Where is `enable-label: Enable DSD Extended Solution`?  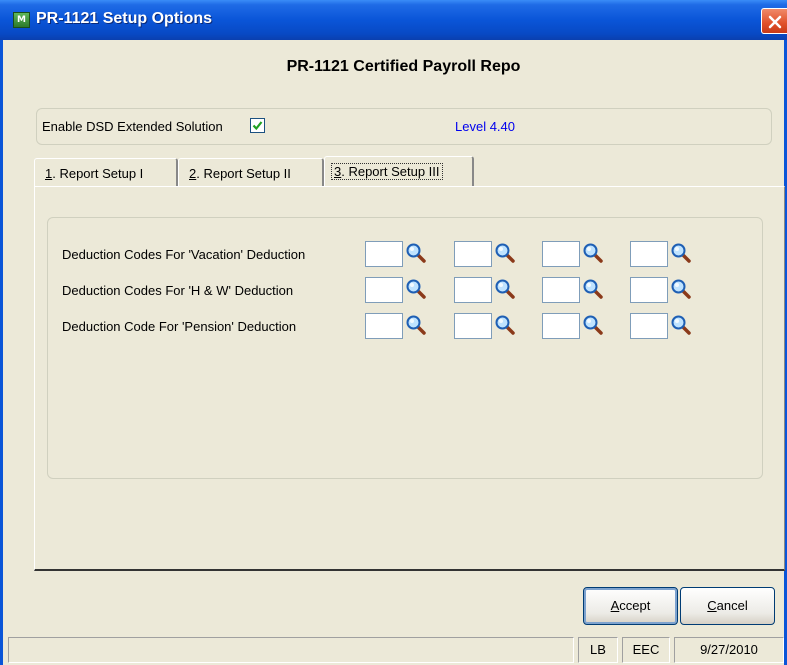
enable-label: Enable DSD Extended Solution is located at coordinates (132, 126).